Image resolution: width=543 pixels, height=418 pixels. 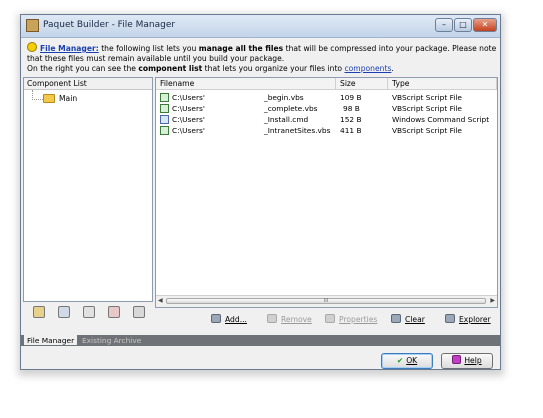 What do you see at coordinates (37, 95) in the screenshot?
I see `tree-connector` at bounding box center [37, 95].